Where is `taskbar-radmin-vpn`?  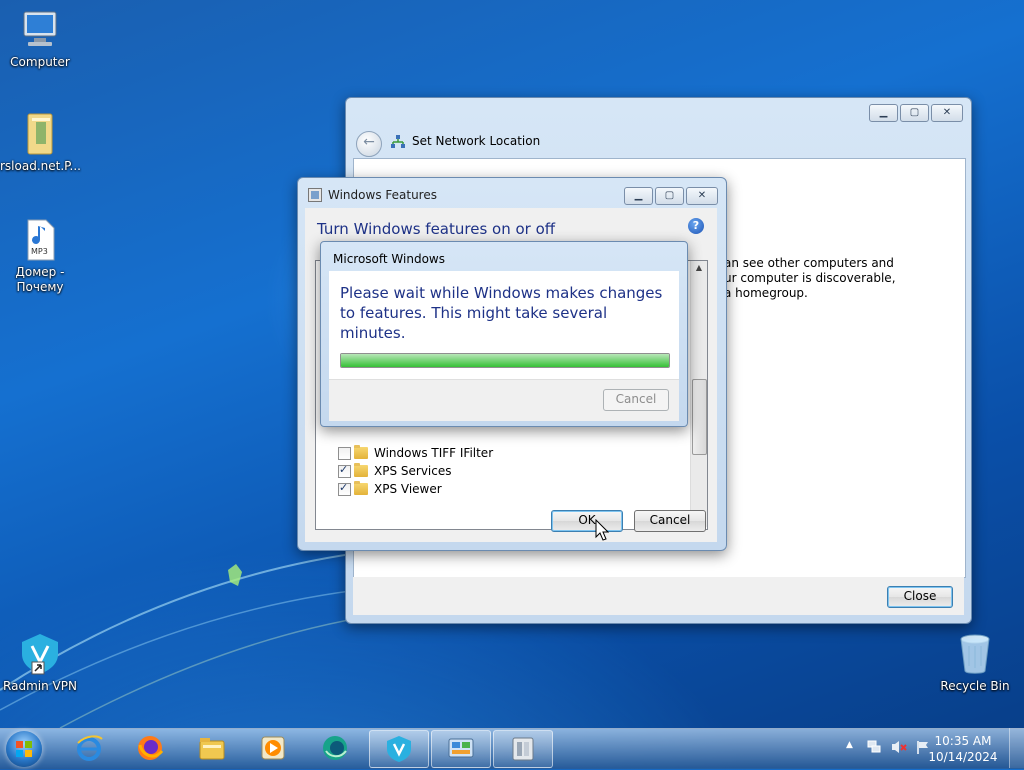
taskbar-radmin-vpn is located at coordinates (399, 749).